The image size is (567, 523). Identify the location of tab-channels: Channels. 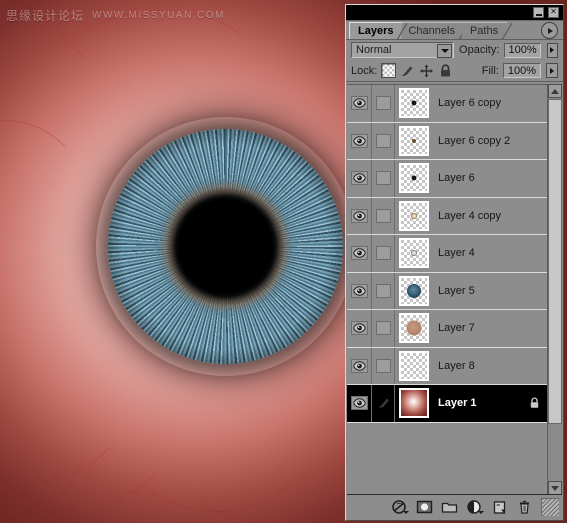
(434, 31).